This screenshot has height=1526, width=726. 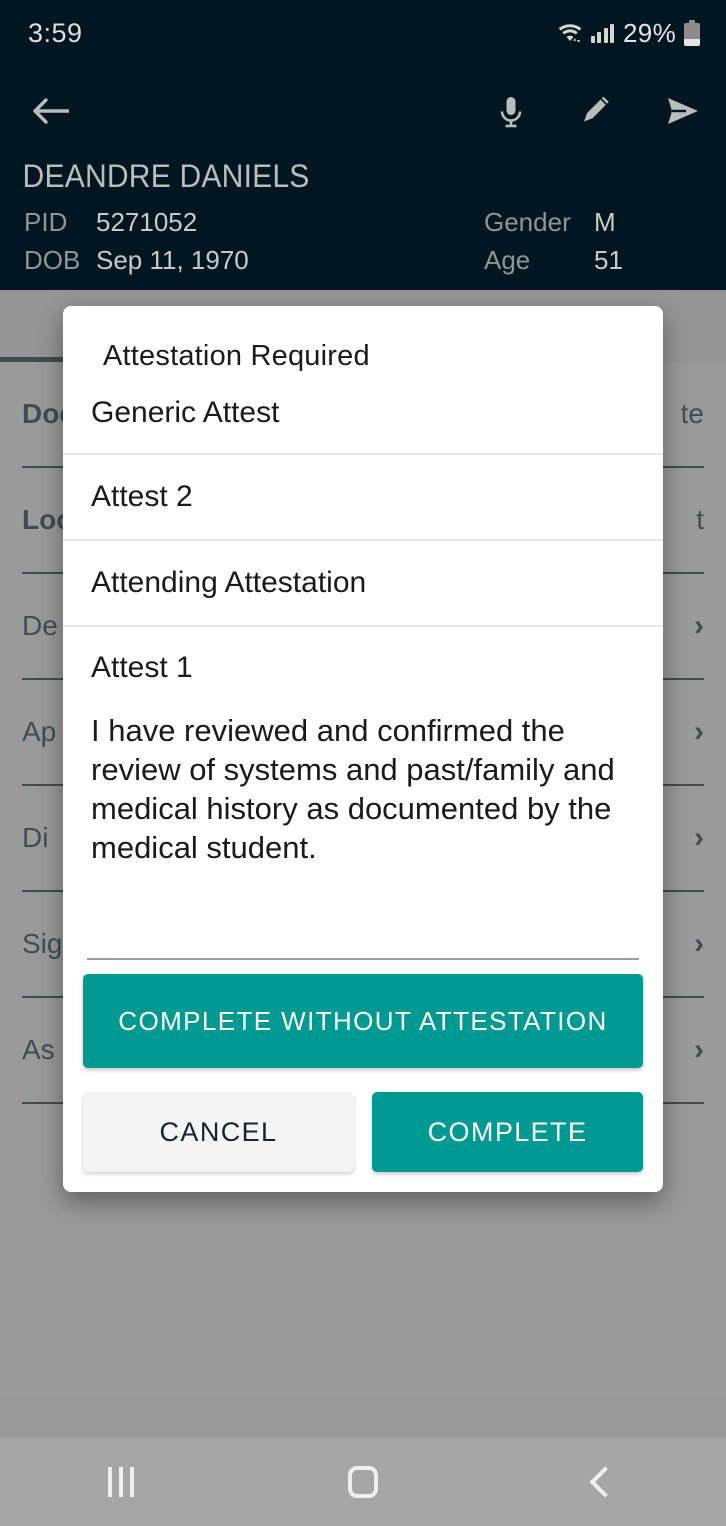 I want to click on wifi-icon, so click(x=570, y=33).